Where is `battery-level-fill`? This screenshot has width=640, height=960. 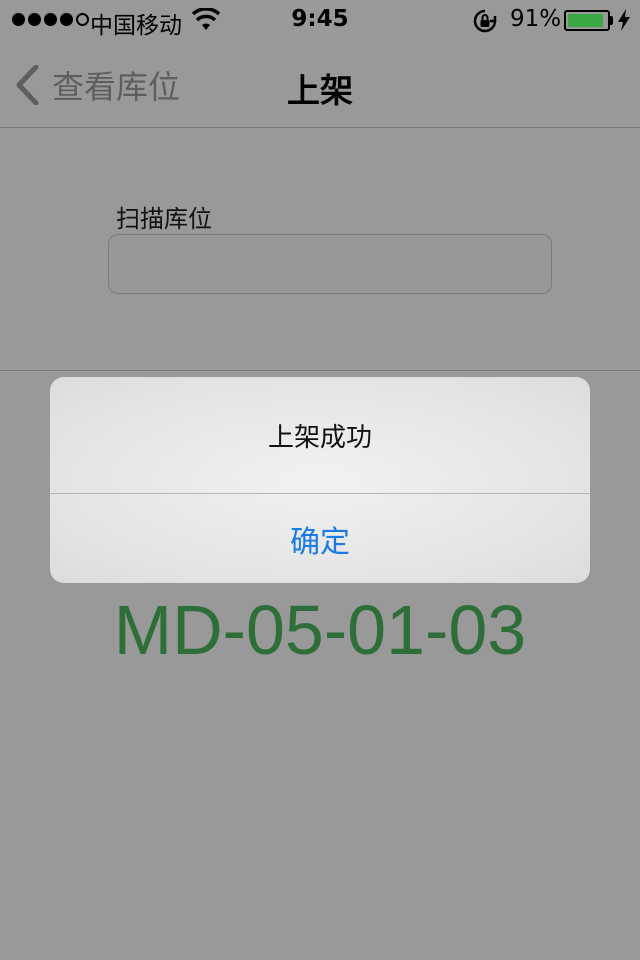
battery-level-fill is located at coordinates (585, 20).